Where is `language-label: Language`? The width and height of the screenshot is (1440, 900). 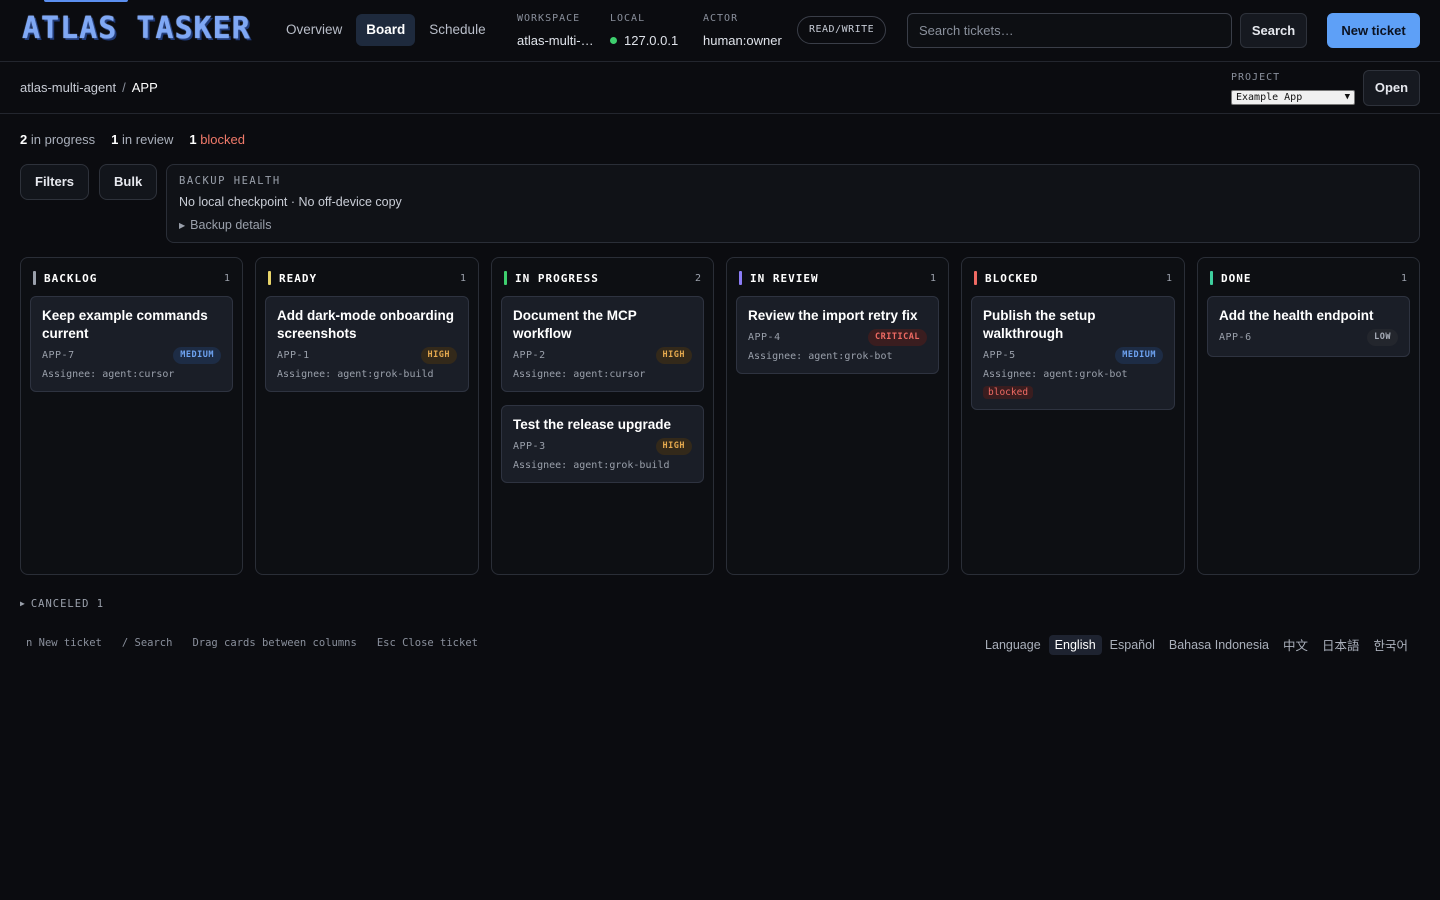 language-label: Language is located at coordinates (1013, 644).